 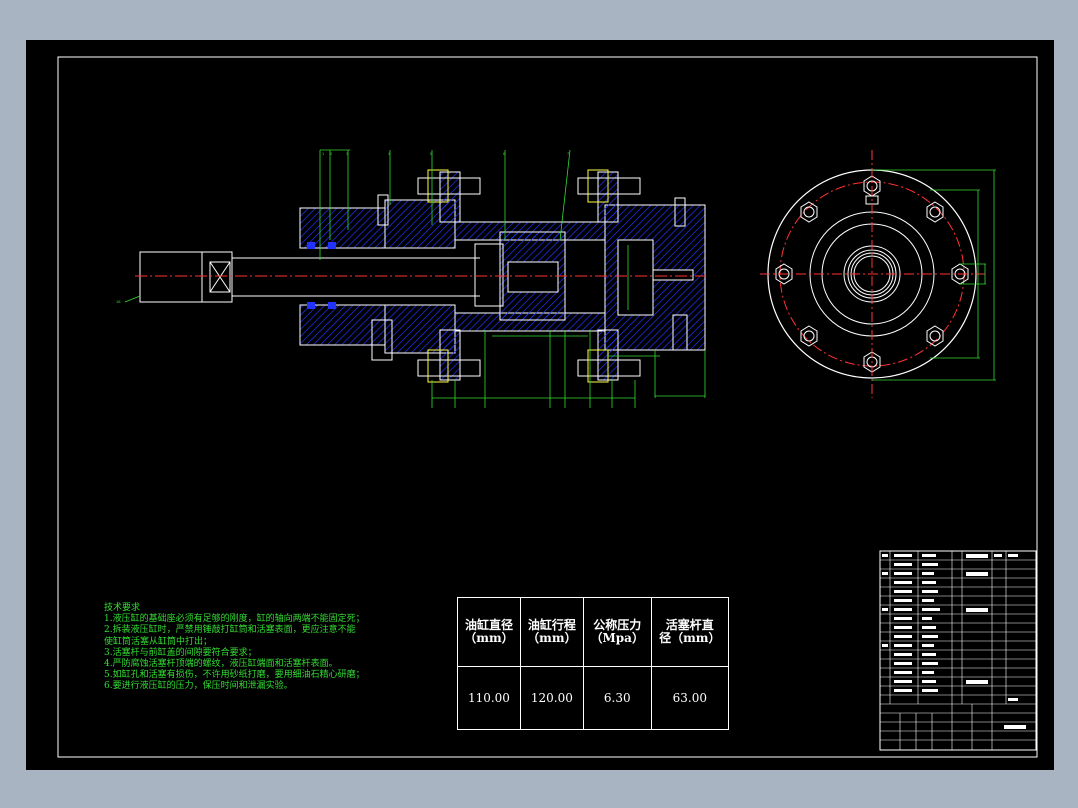 I want to click on svg-text: 3, so click(x=347, y=153).